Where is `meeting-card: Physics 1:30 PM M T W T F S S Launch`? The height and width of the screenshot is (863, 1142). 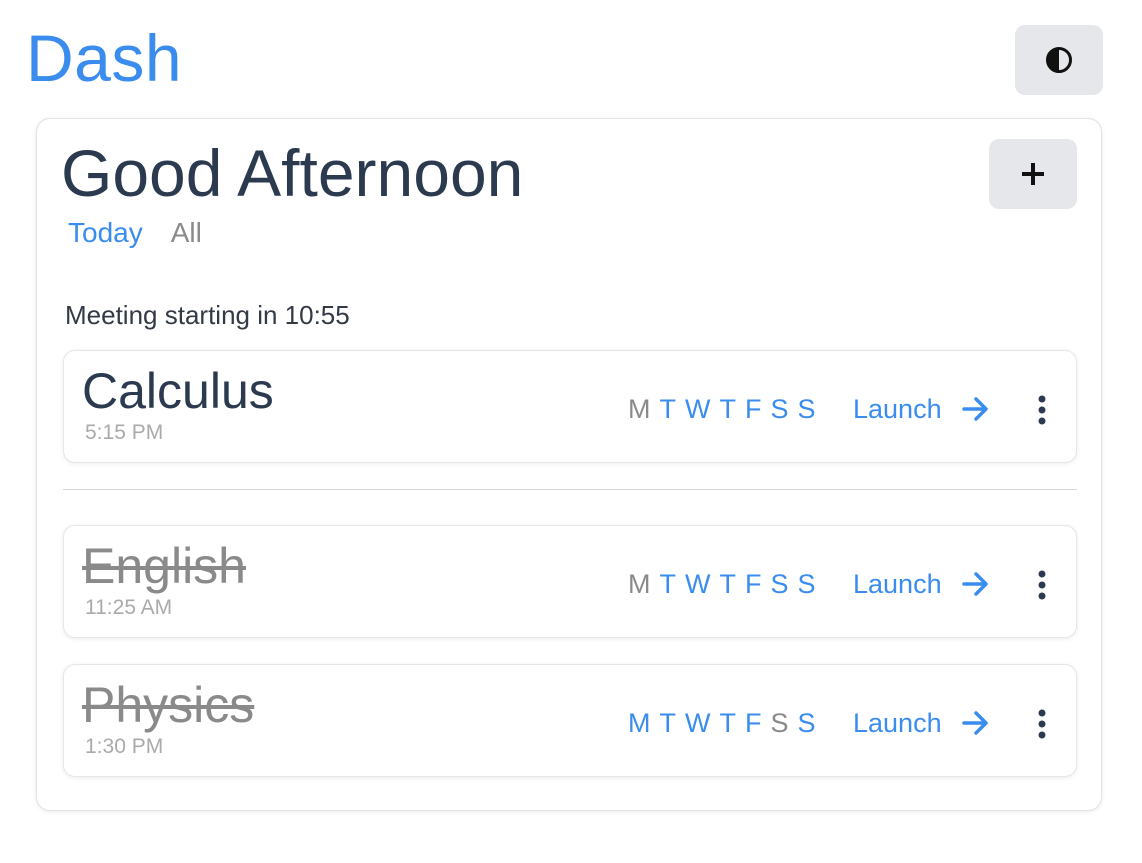 meeting-card: Physics 1:30 PM M T W T F S S Launch is located at coordinates (570, 720).